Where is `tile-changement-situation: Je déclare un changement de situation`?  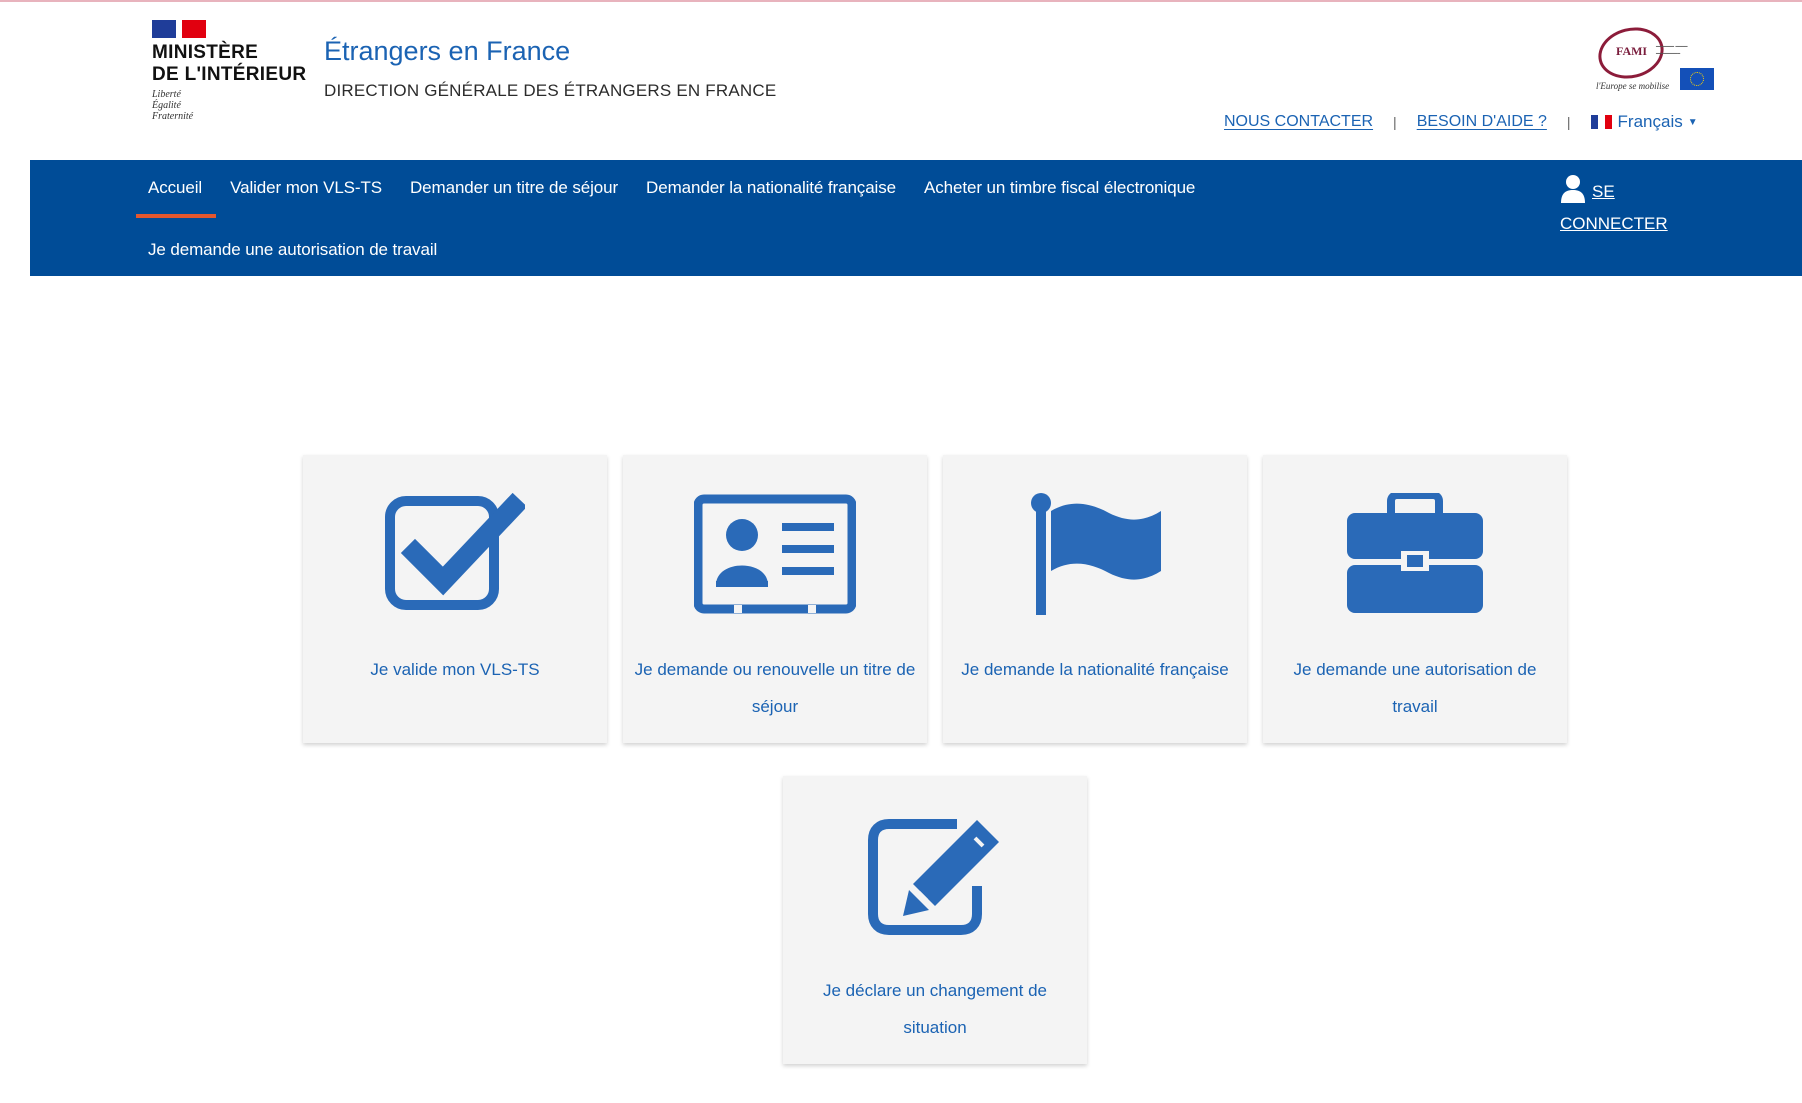 tile-changement-situation: Je déclare un changement de situation is located at coordinates (935, 920).